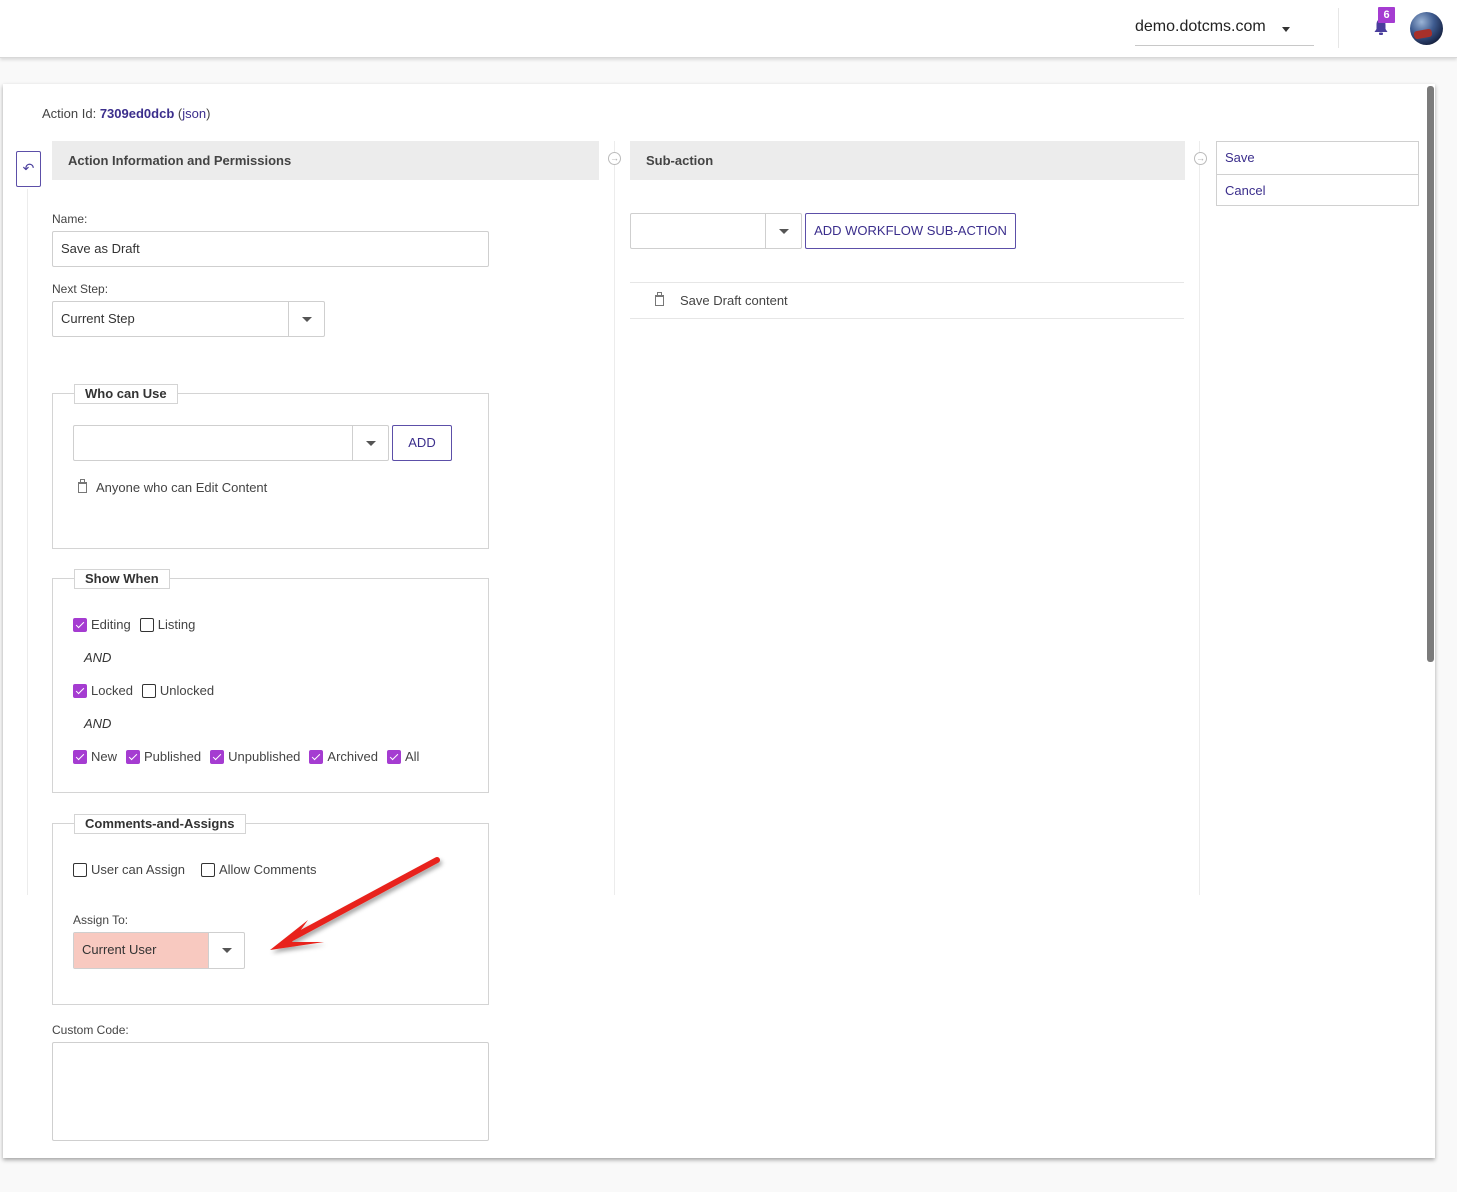  I want to click on back-arrow-icon: ↶, so click(28, 168).